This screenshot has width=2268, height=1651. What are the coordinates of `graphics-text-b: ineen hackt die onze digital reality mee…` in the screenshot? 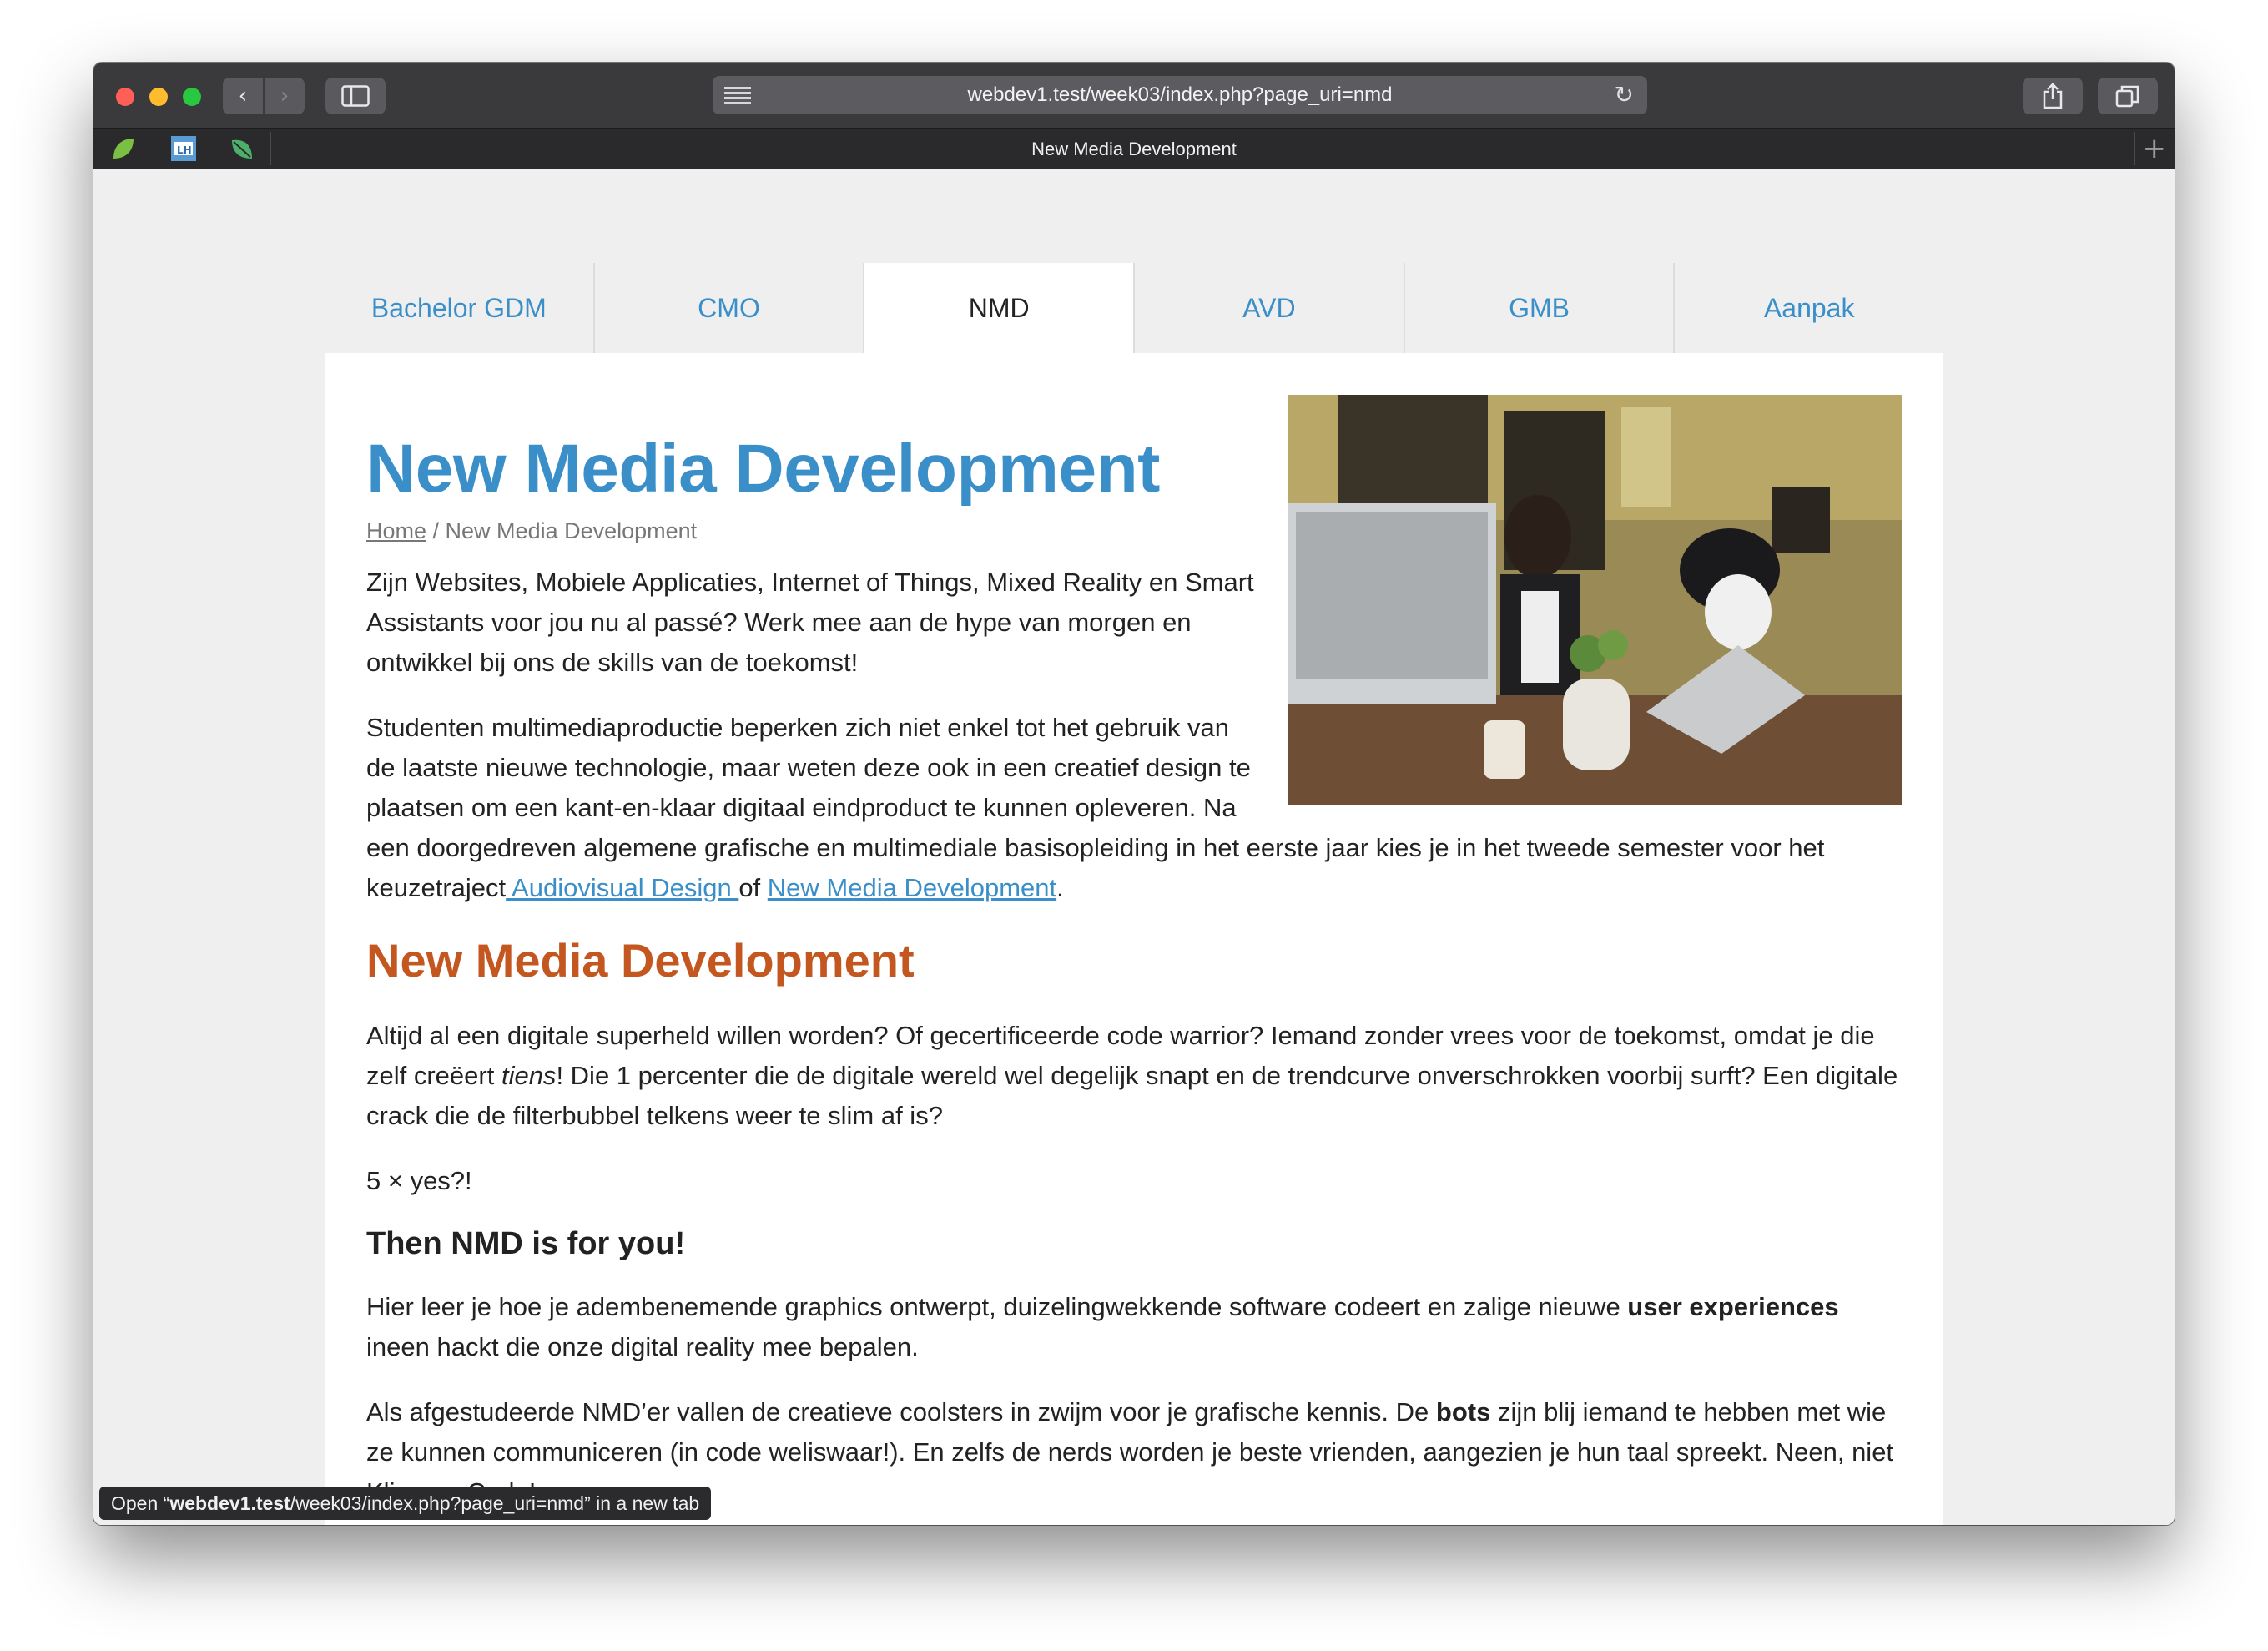 It's located at (642, 1347).